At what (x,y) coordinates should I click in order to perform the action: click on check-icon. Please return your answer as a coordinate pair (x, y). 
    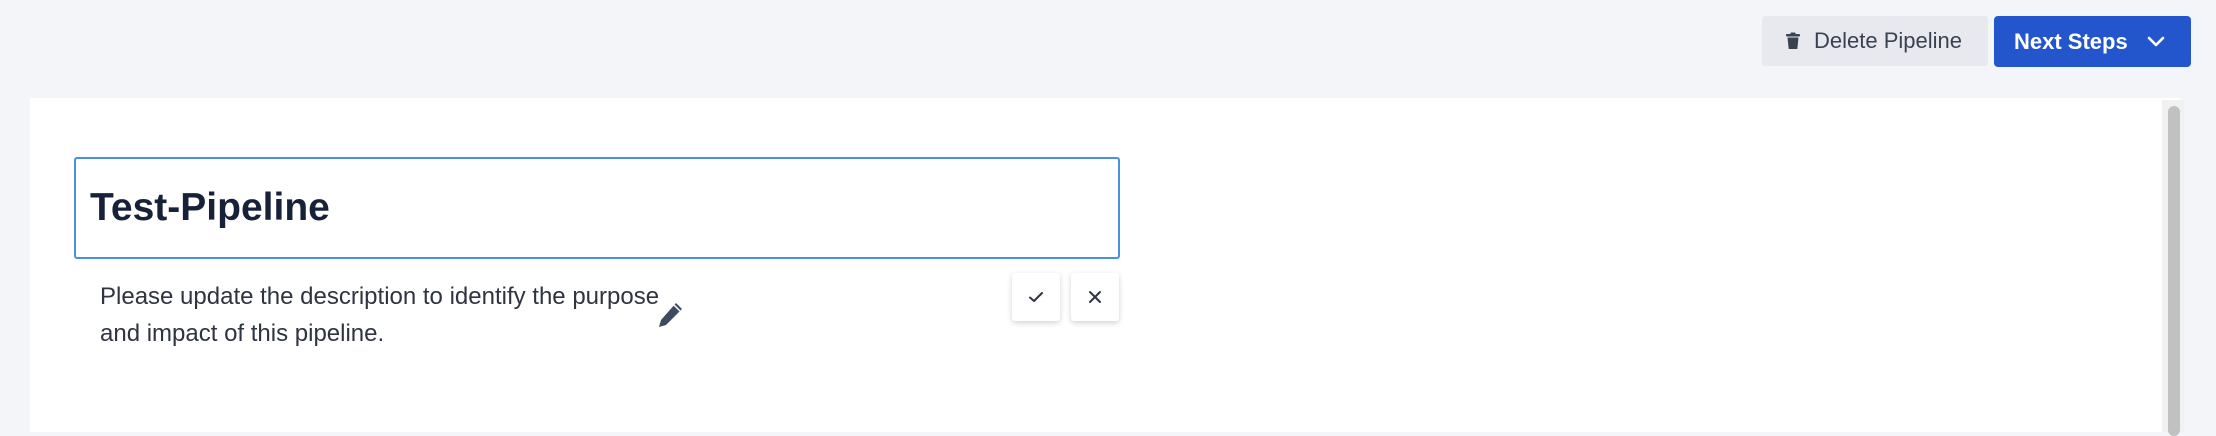
    Looking at the image, I should click on (1036, 297).